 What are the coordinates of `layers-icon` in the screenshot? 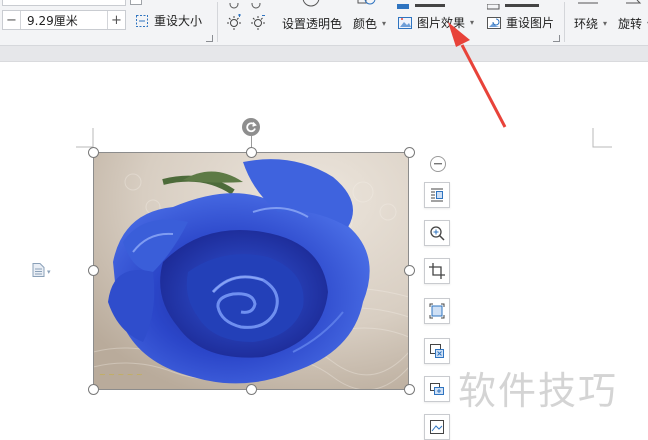 It's located at (437, 389).